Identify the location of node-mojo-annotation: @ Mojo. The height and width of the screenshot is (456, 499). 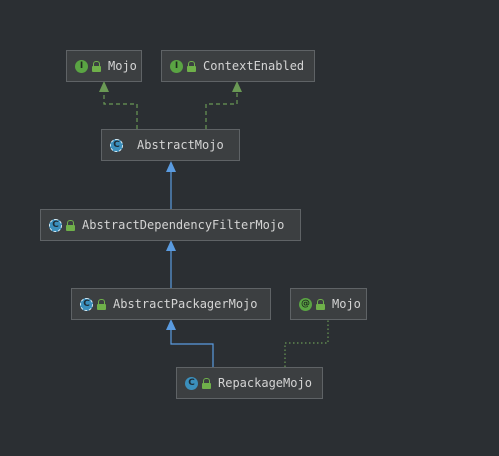
(328, 304).